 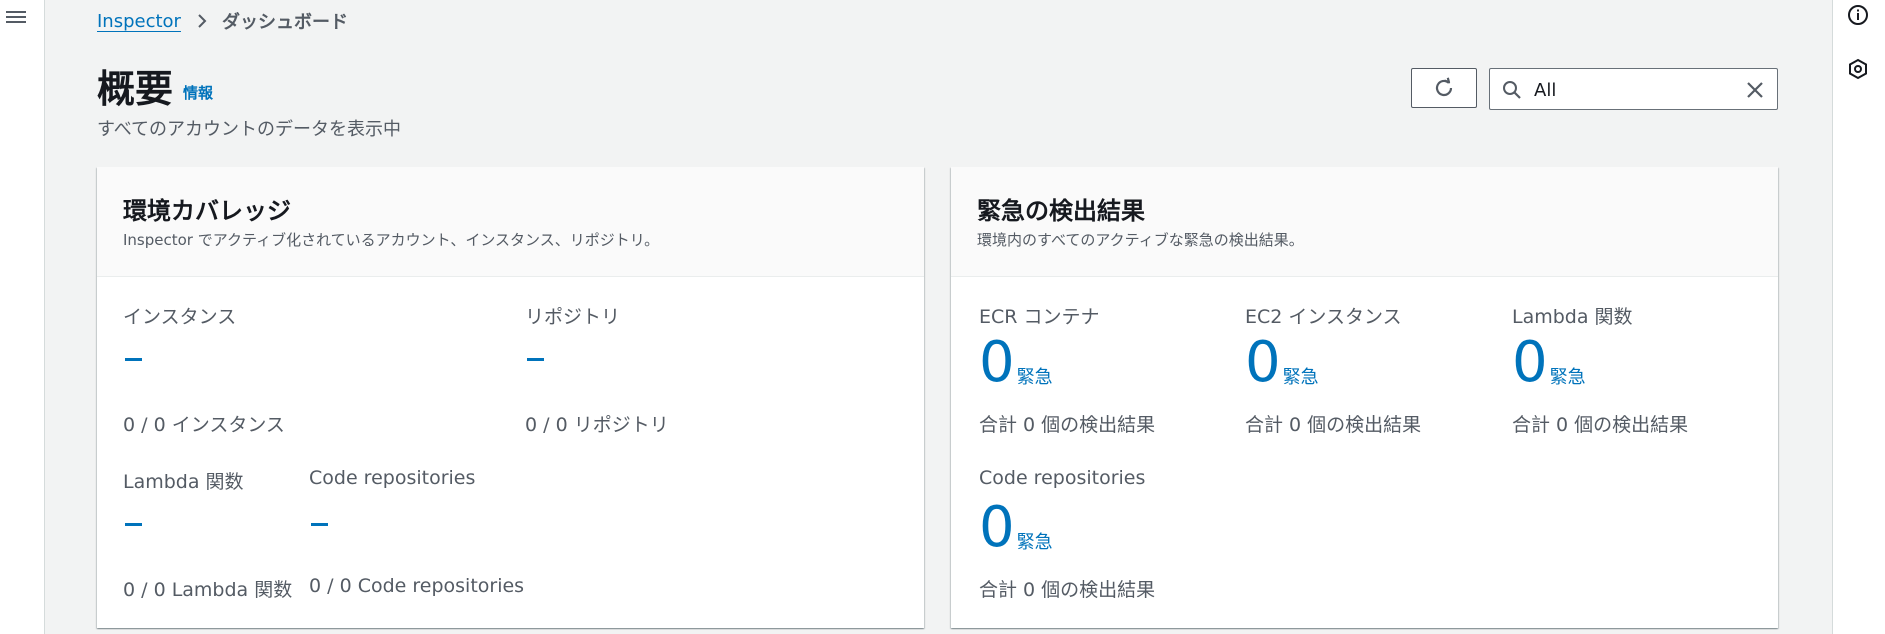 What do you see at coordinates (1333, 369) in the screenshot?
I see `critical-ec2-instances: EC2 インスタンス 0 緊急 合計 0 個の検出結果` at bounding box center [1333, 369].